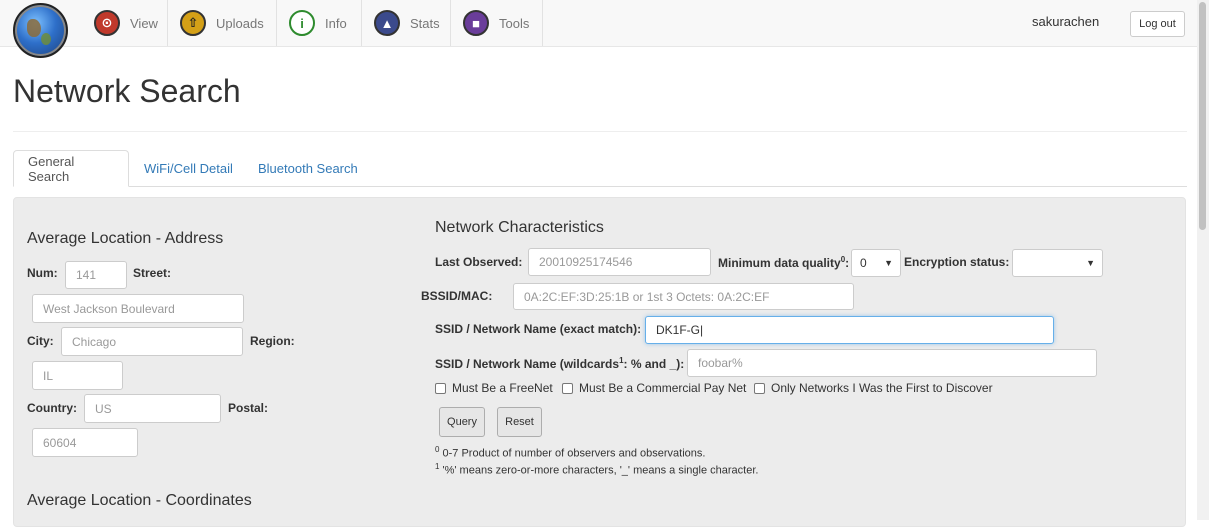 The width and height of the screenshot is (1209, 527). I want to click on nav-uploads-label: Uploads, so click(240, 23).